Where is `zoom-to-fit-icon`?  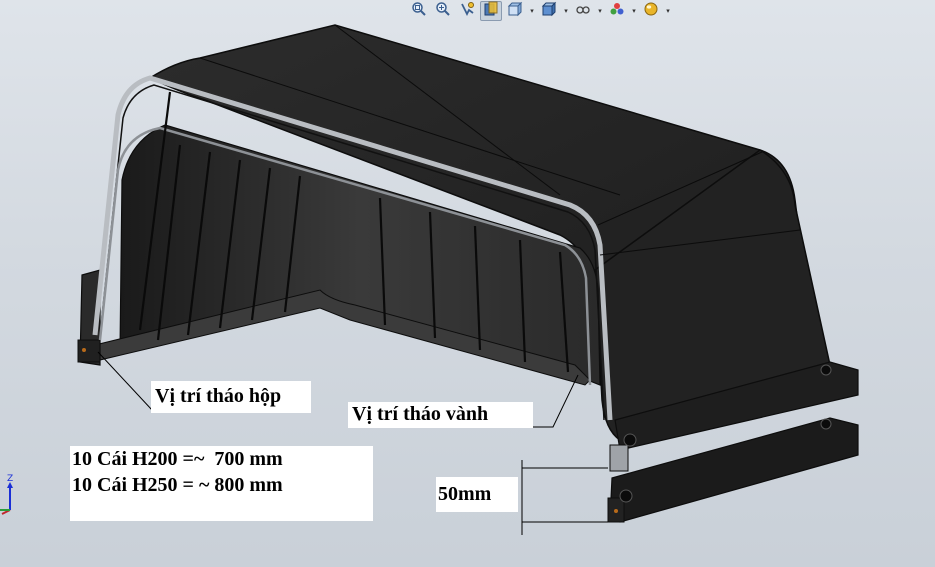 zoom-to-fit-icon is located at coordinates (419, 11).